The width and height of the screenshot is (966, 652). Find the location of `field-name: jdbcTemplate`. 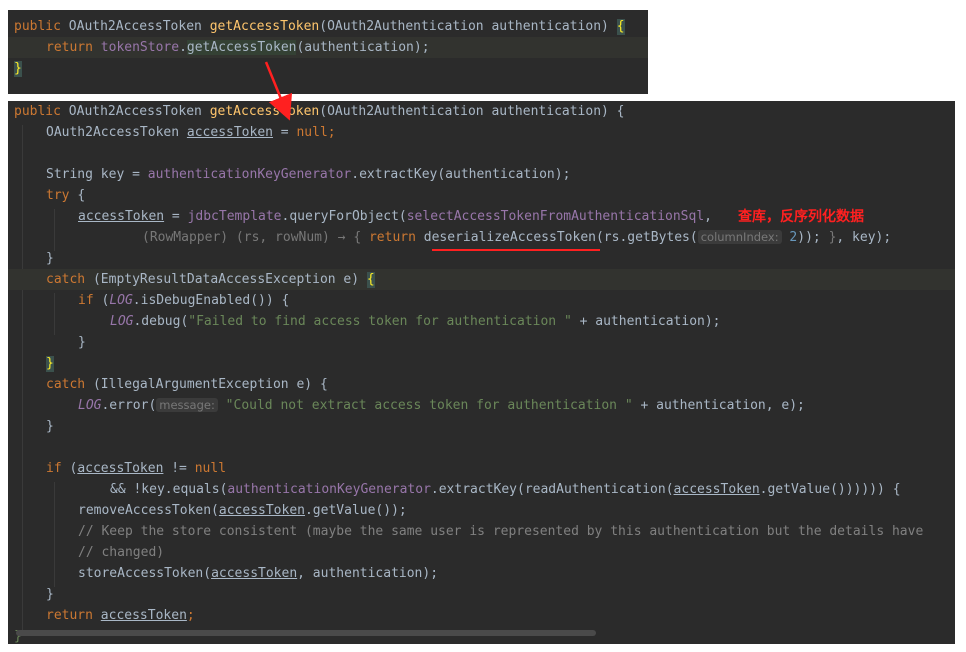

field-name: jdbcTemplate is located at coordinates (234, 216).